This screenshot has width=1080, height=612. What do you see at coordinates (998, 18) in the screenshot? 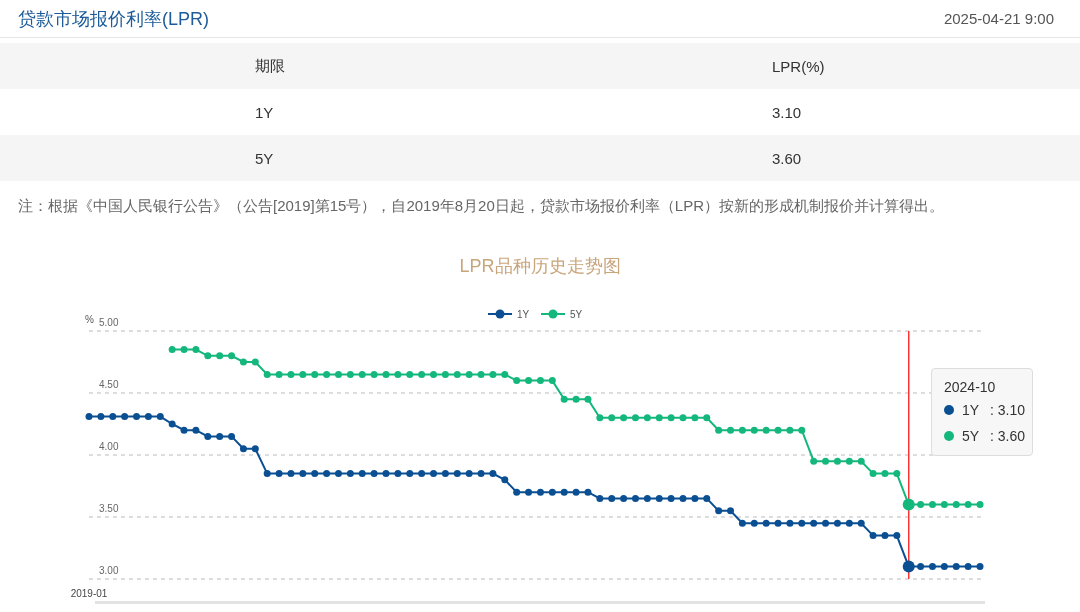
I see `timestamp: 2025-04-21 9:00` at bounding box center [998, 18].